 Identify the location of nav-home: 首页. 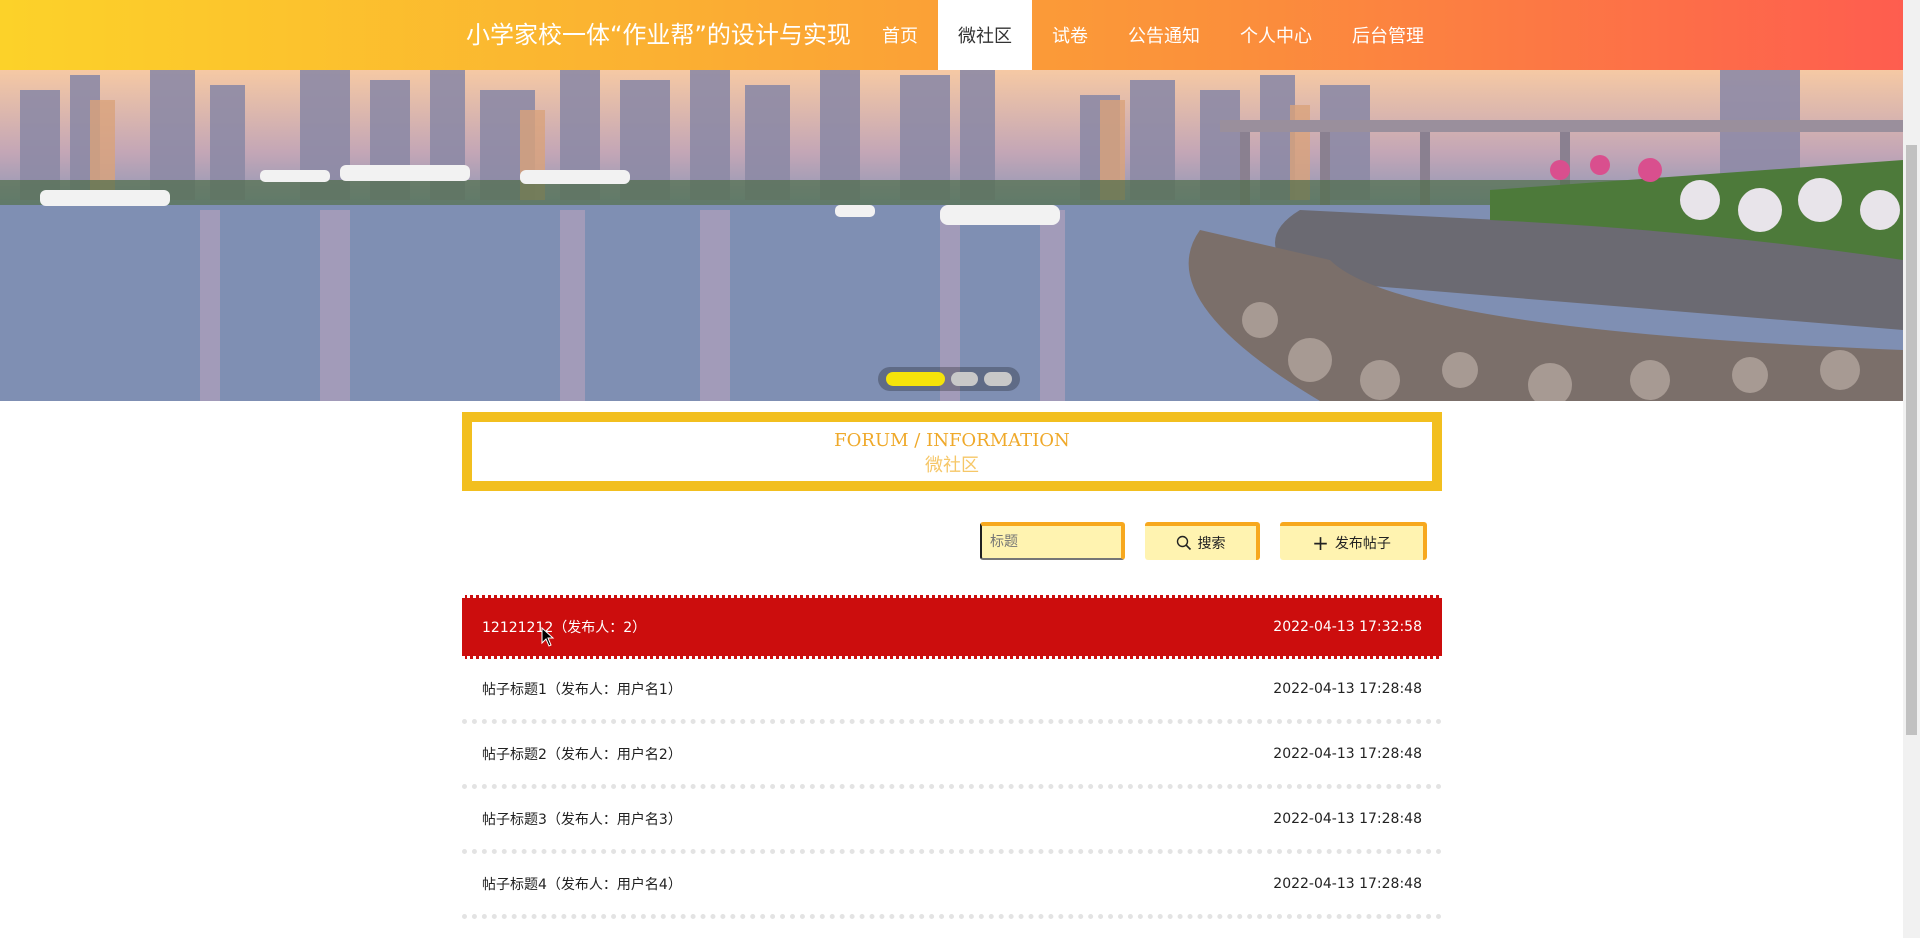
(900, 35).